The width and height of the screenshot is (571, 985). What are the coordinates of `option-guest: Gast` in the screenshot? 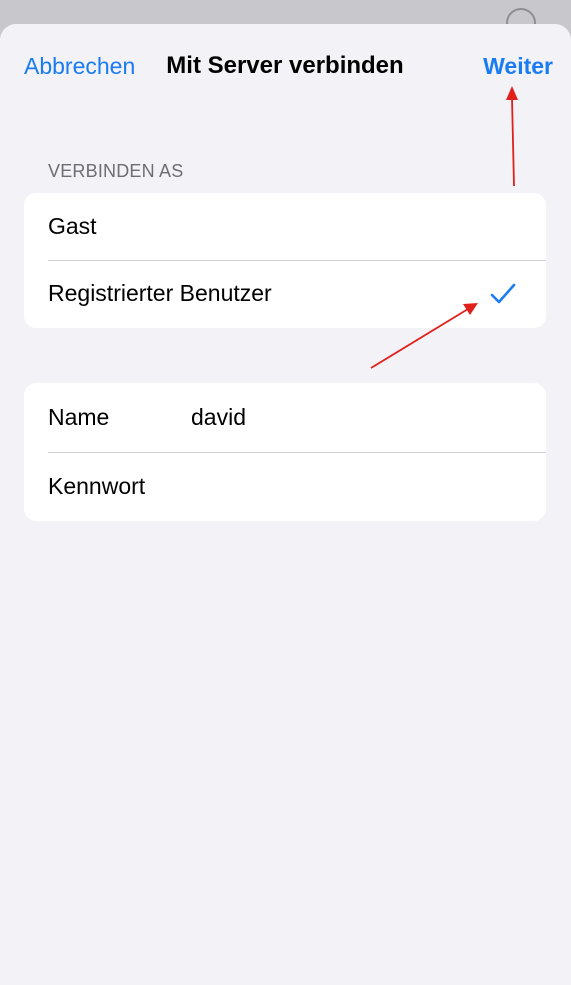 It's located at (285, 226).